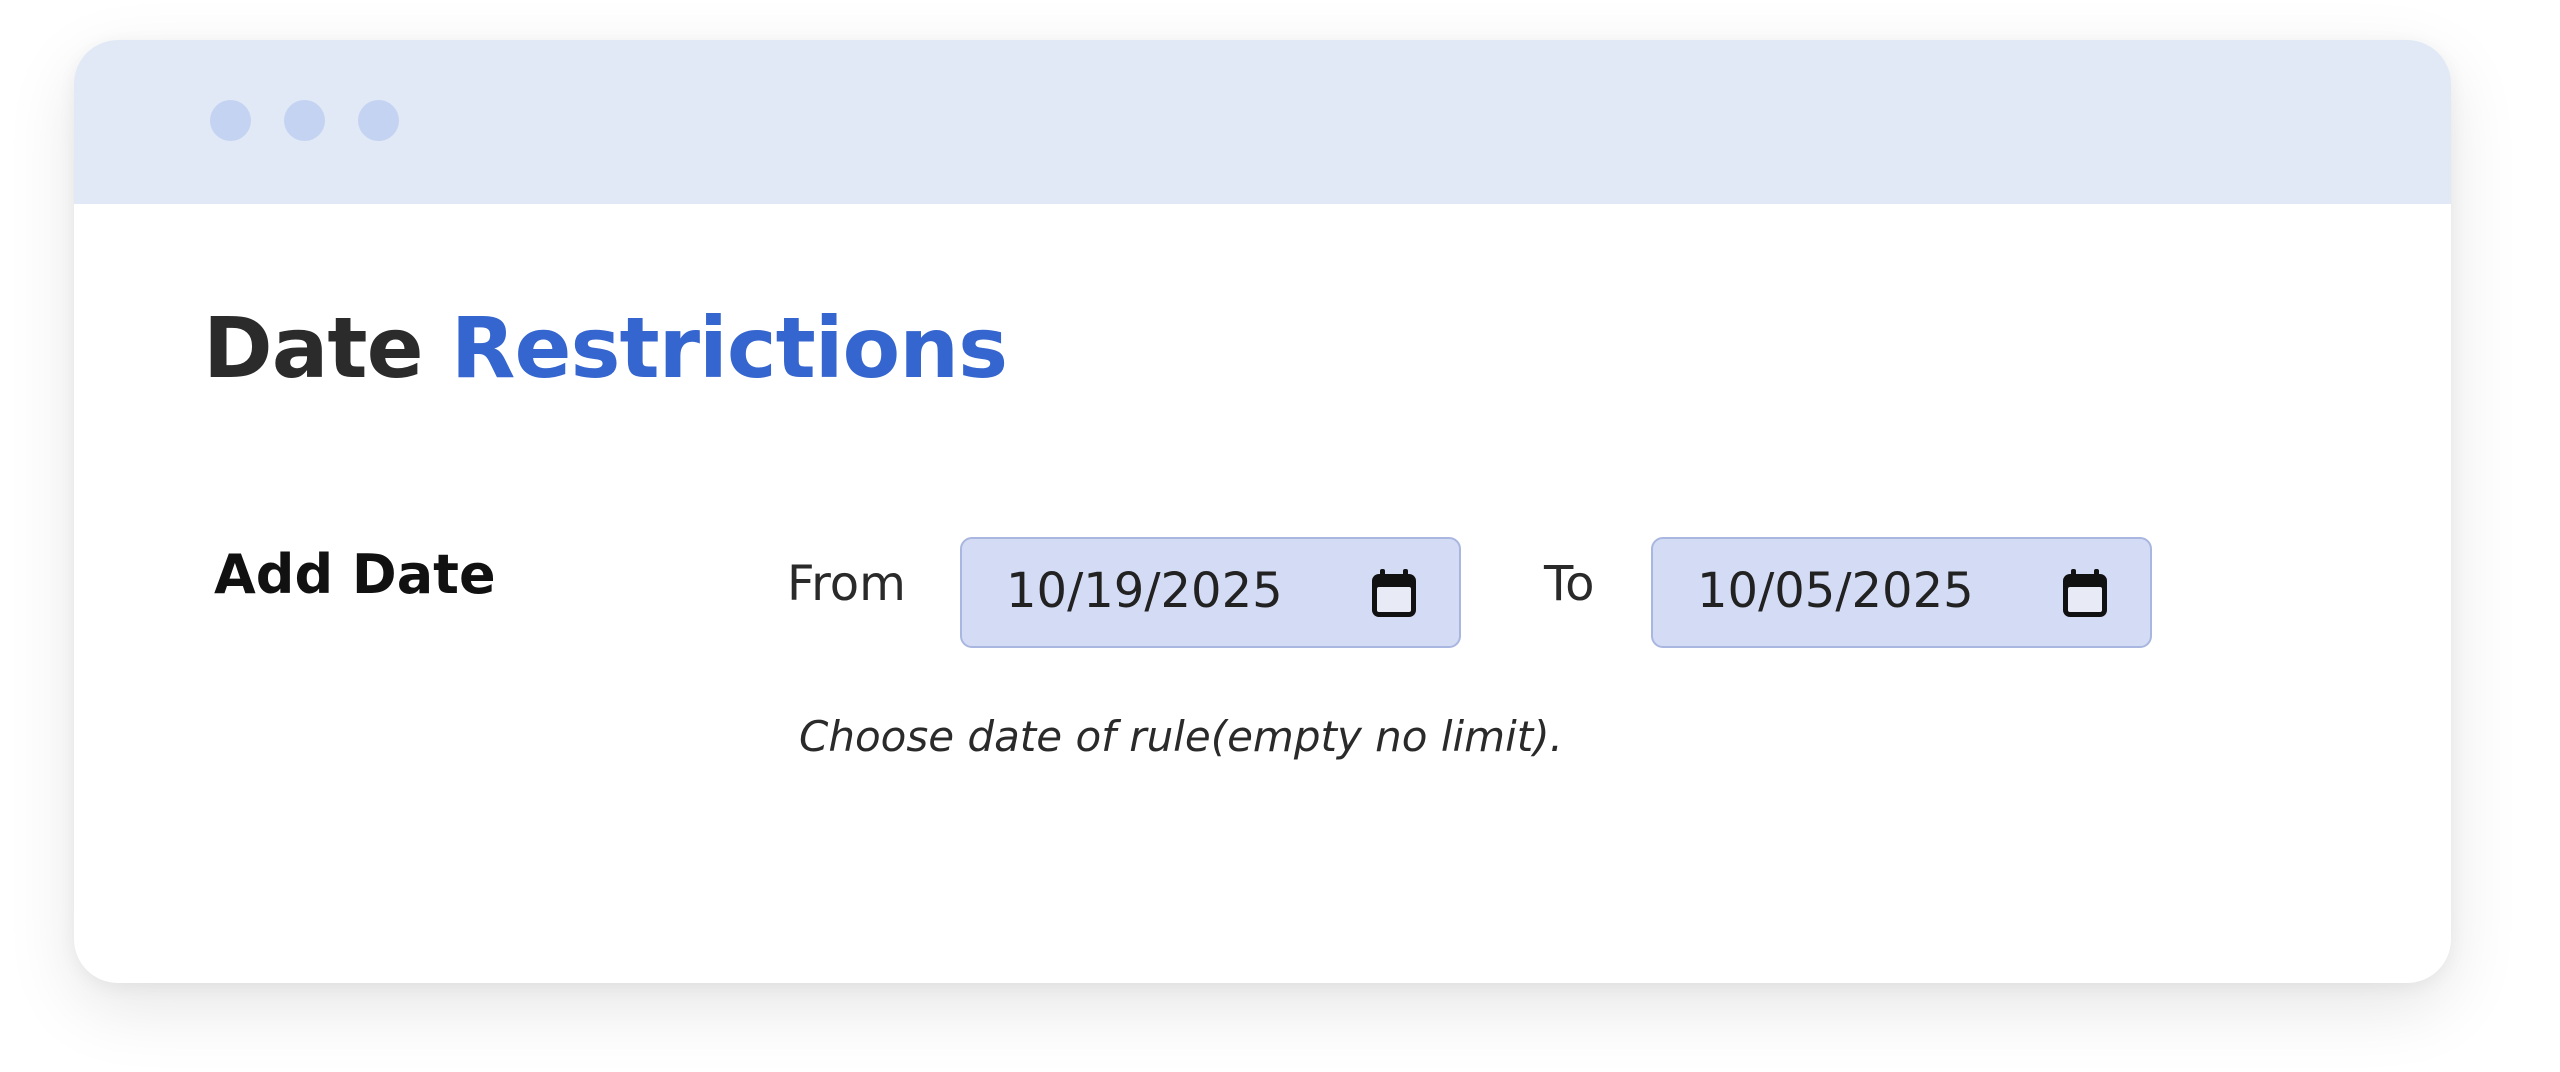  What do you see at coordinates (1835, 591) in the screenshot?
I see `to-date-value: 10/05/2025` at bounding box center [1835, 591].